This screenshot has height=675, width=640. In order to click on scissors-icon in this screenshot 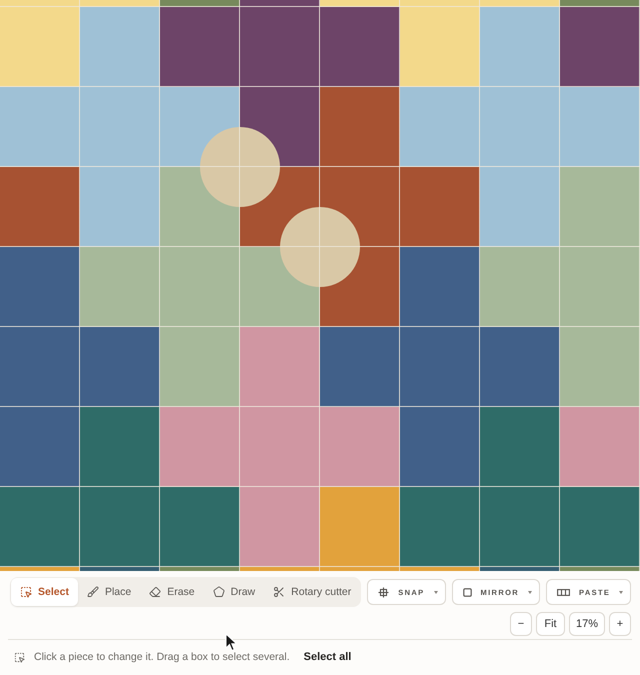, I will do `click(279, 592)`.